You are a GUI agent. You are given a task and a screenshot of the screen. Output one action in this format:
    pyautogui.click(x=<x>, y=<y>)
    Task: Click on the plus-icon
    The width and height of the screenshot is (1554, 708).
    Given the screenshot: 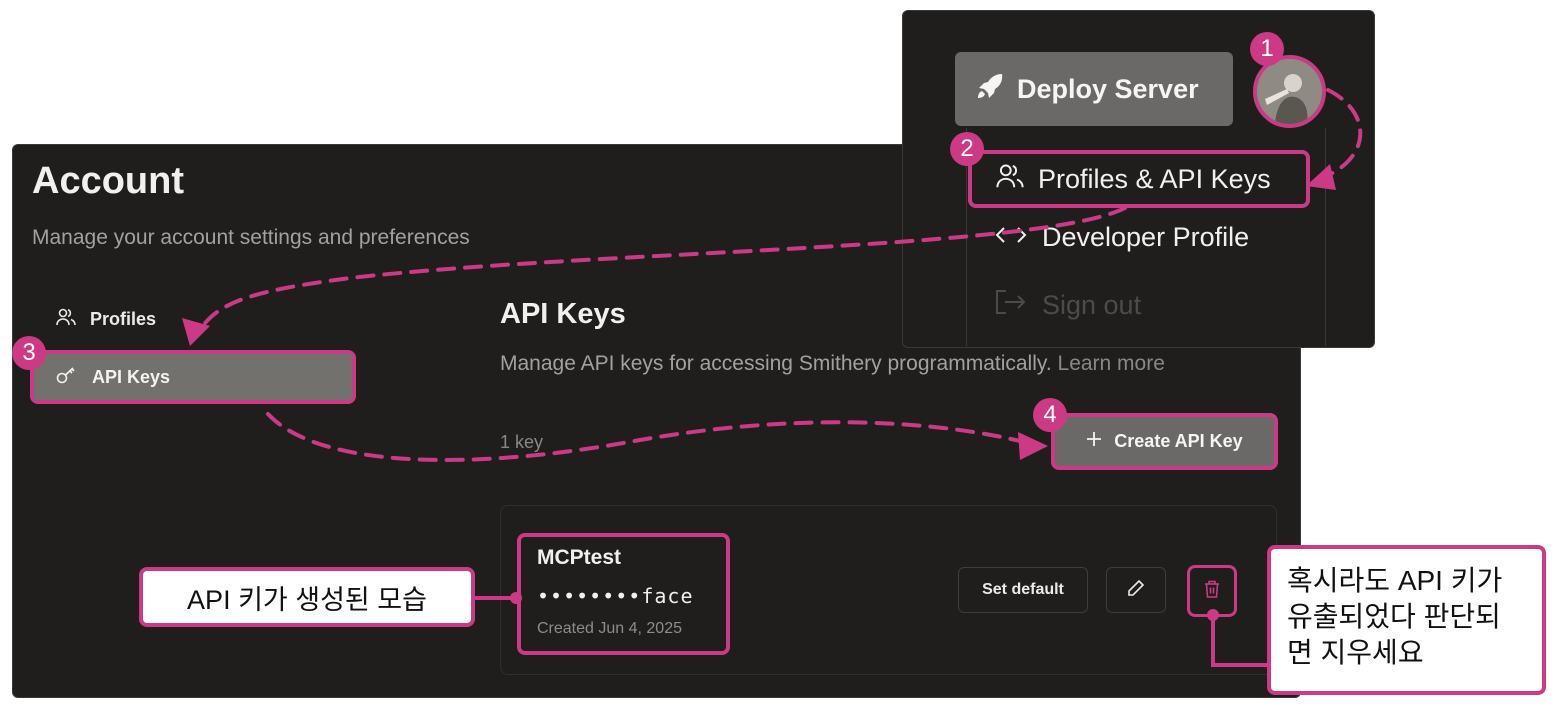 What is the action you would take?
    pyautogui.click(x=1094, y=441)
    